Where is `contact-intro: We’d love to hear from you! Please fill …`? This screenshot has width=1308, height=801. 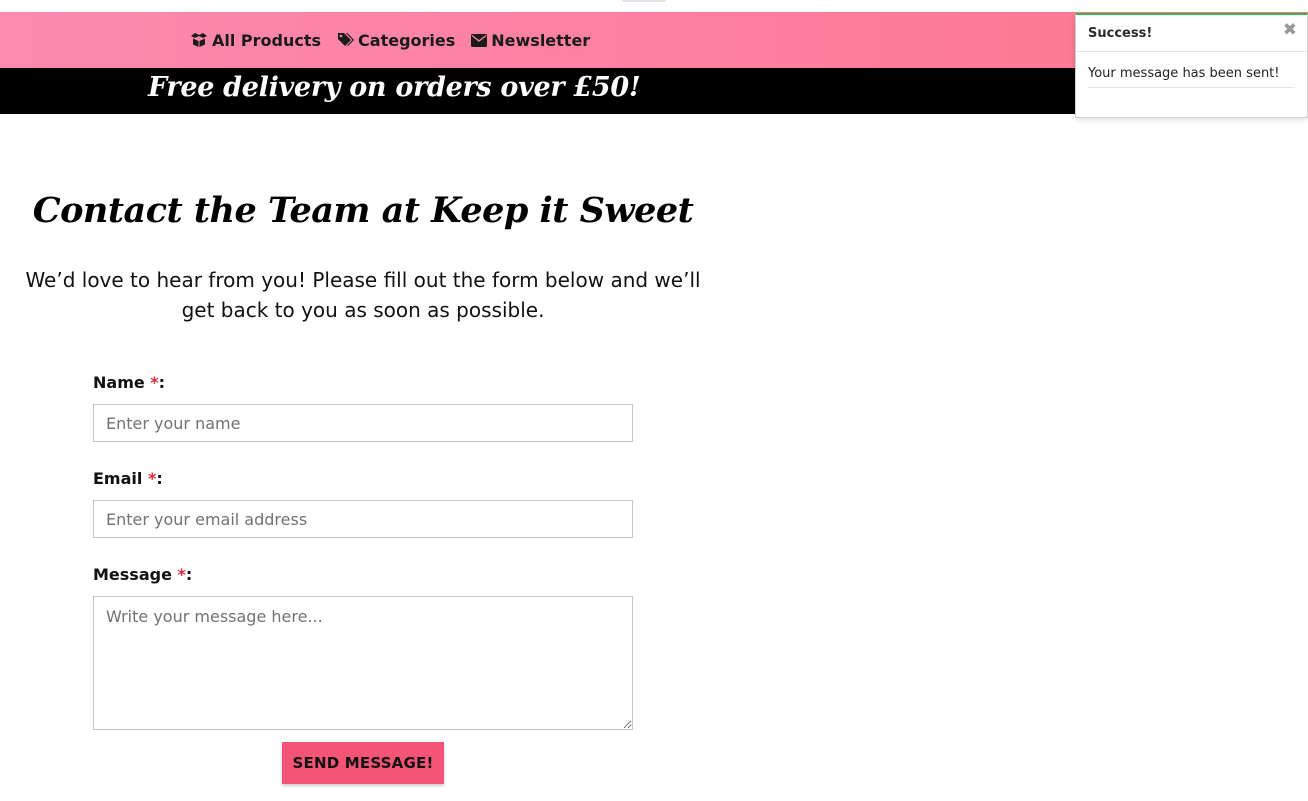
contact-intro: We’d love to hear from you! Please fill … is located at coordinates (363, 295).